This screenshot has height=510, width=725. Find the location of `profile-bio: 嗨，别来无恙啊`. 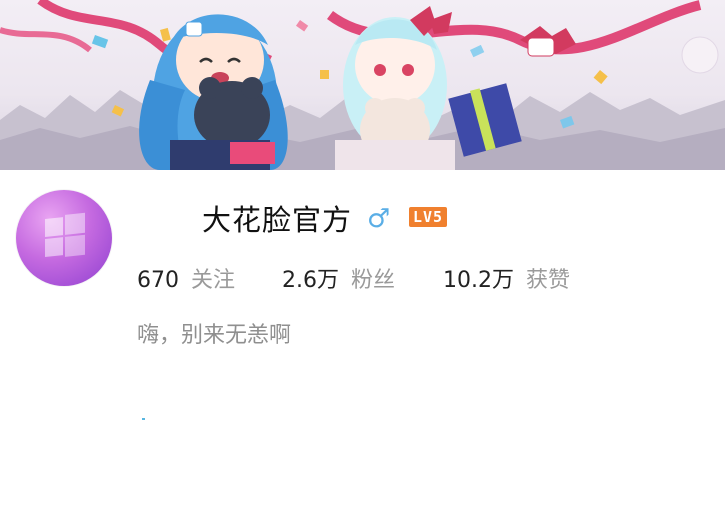

profile-bio: 嗨，别来无恙啊 is located at coordinates (214, 335).